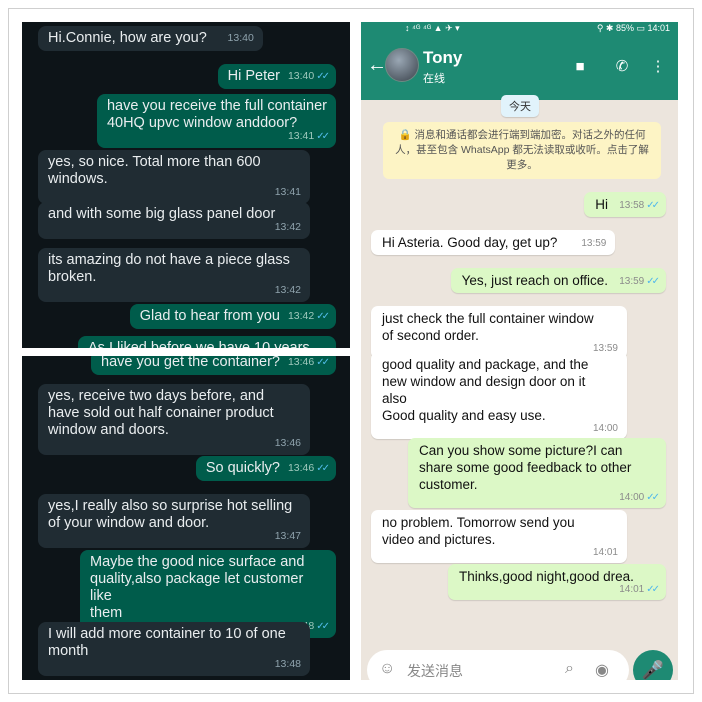  What do you see at coordinates (287, 443) in the screenshot?
I see `message-time: 13:46` at bounding box center [287, 443].